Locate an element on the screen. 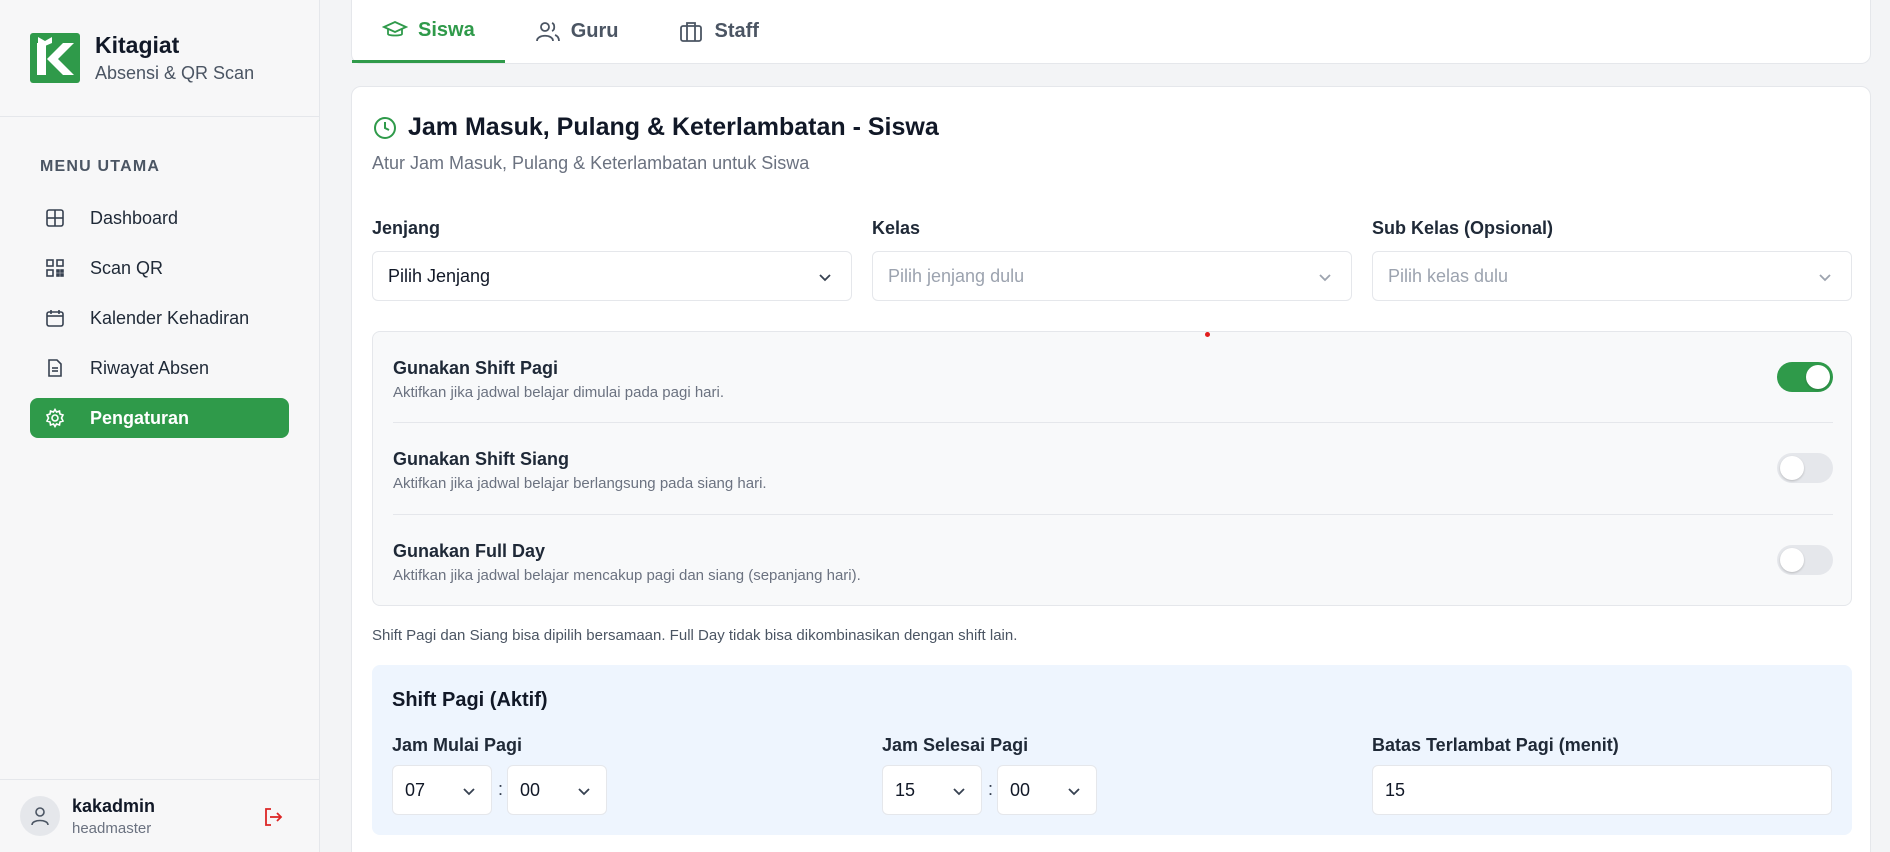 The image size is (1890, 852). active-shift-title: Shift Pagi (Aktif) is located at coordinates (470, 700).